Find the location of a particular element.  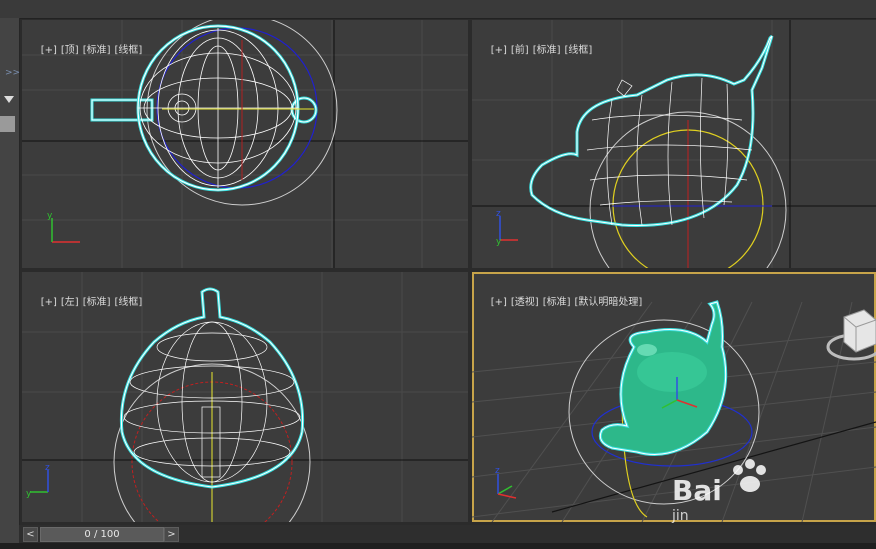

viewport-top-label: [+] [顶] [标准] [线框] is located at coordinates (87, 48).